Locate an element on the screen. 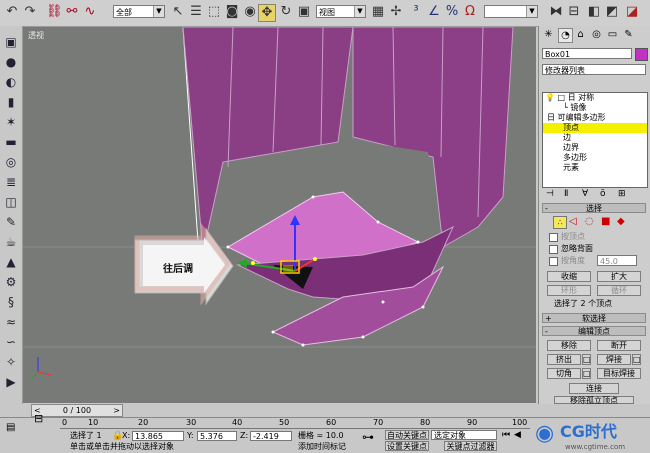 The height and width of the screenshot is (453, 650). weld-settings-button: □ is located at coordinates (636, 359).